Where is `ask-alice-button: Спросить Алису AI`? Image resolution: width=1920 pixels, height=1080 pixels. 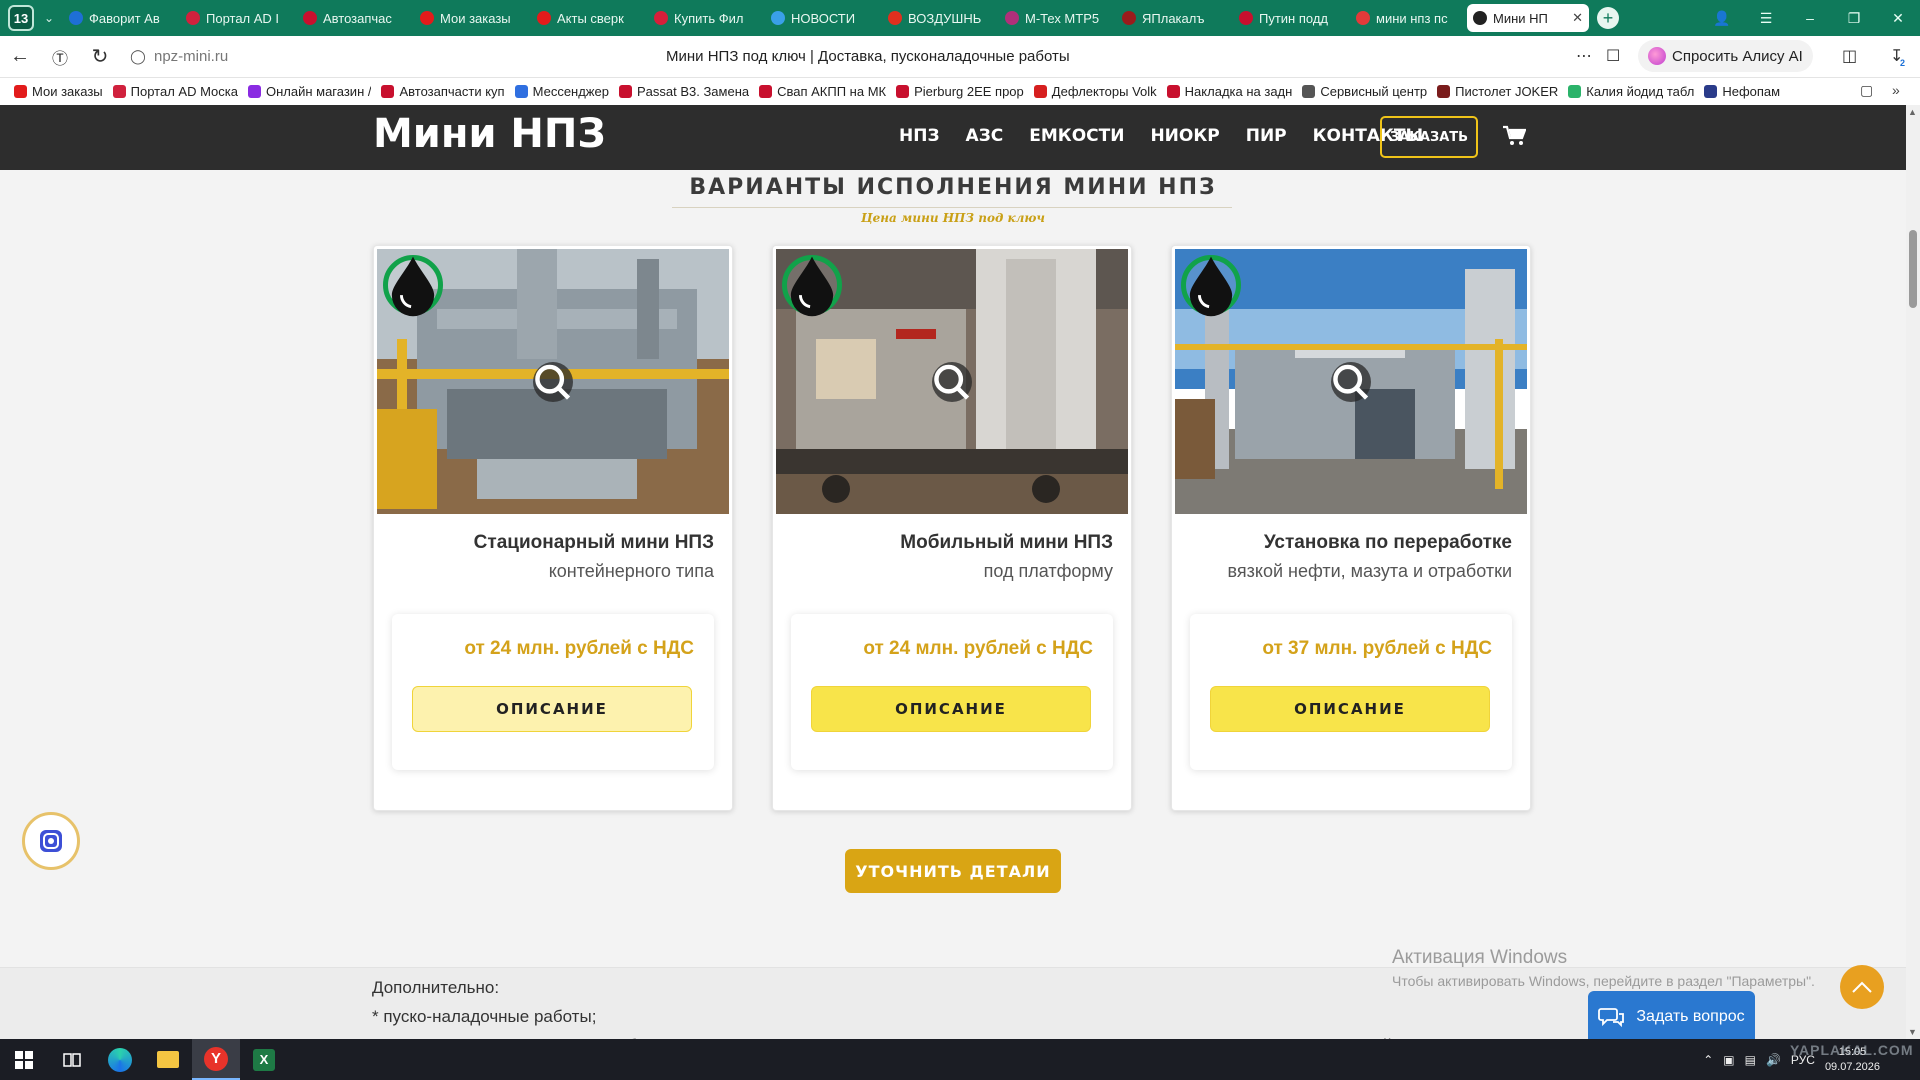
ask-alice-button: Спросить Алису AI is located at coordinates (1725, 56).